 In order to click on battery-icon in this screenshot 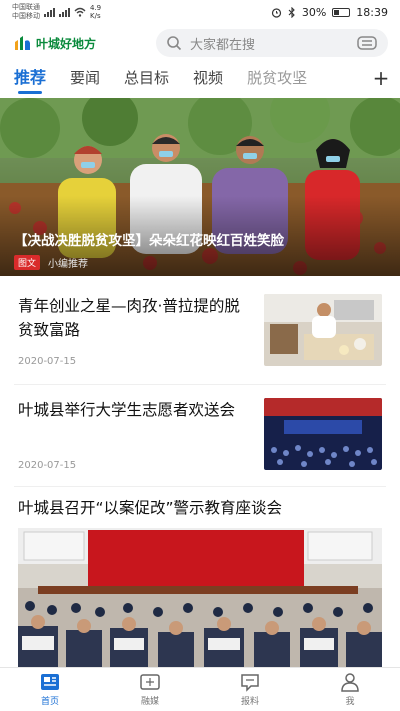, I will do `click(341, 12)`.